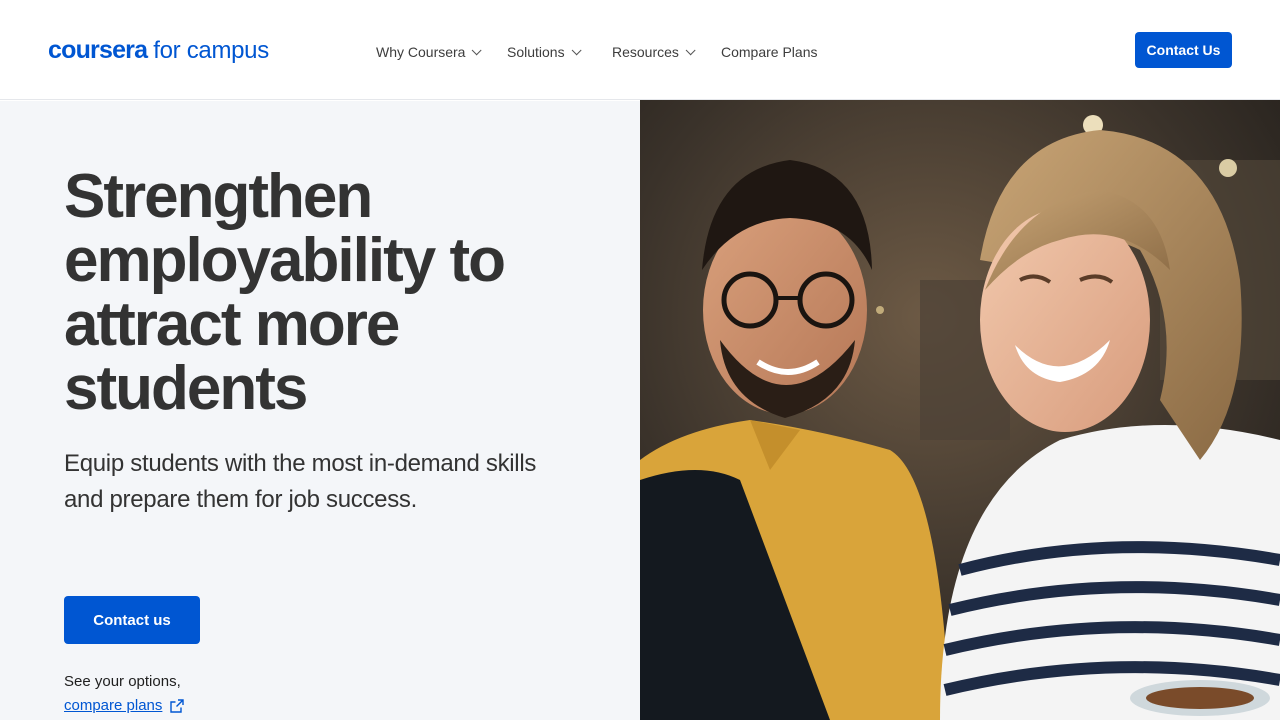 The width and height of the screenshot is (1280, 720). What do you see at coordinates (232, 324) in the screenshot?
I see `headline-line-3: attract more` at bounding box center [232, 324].